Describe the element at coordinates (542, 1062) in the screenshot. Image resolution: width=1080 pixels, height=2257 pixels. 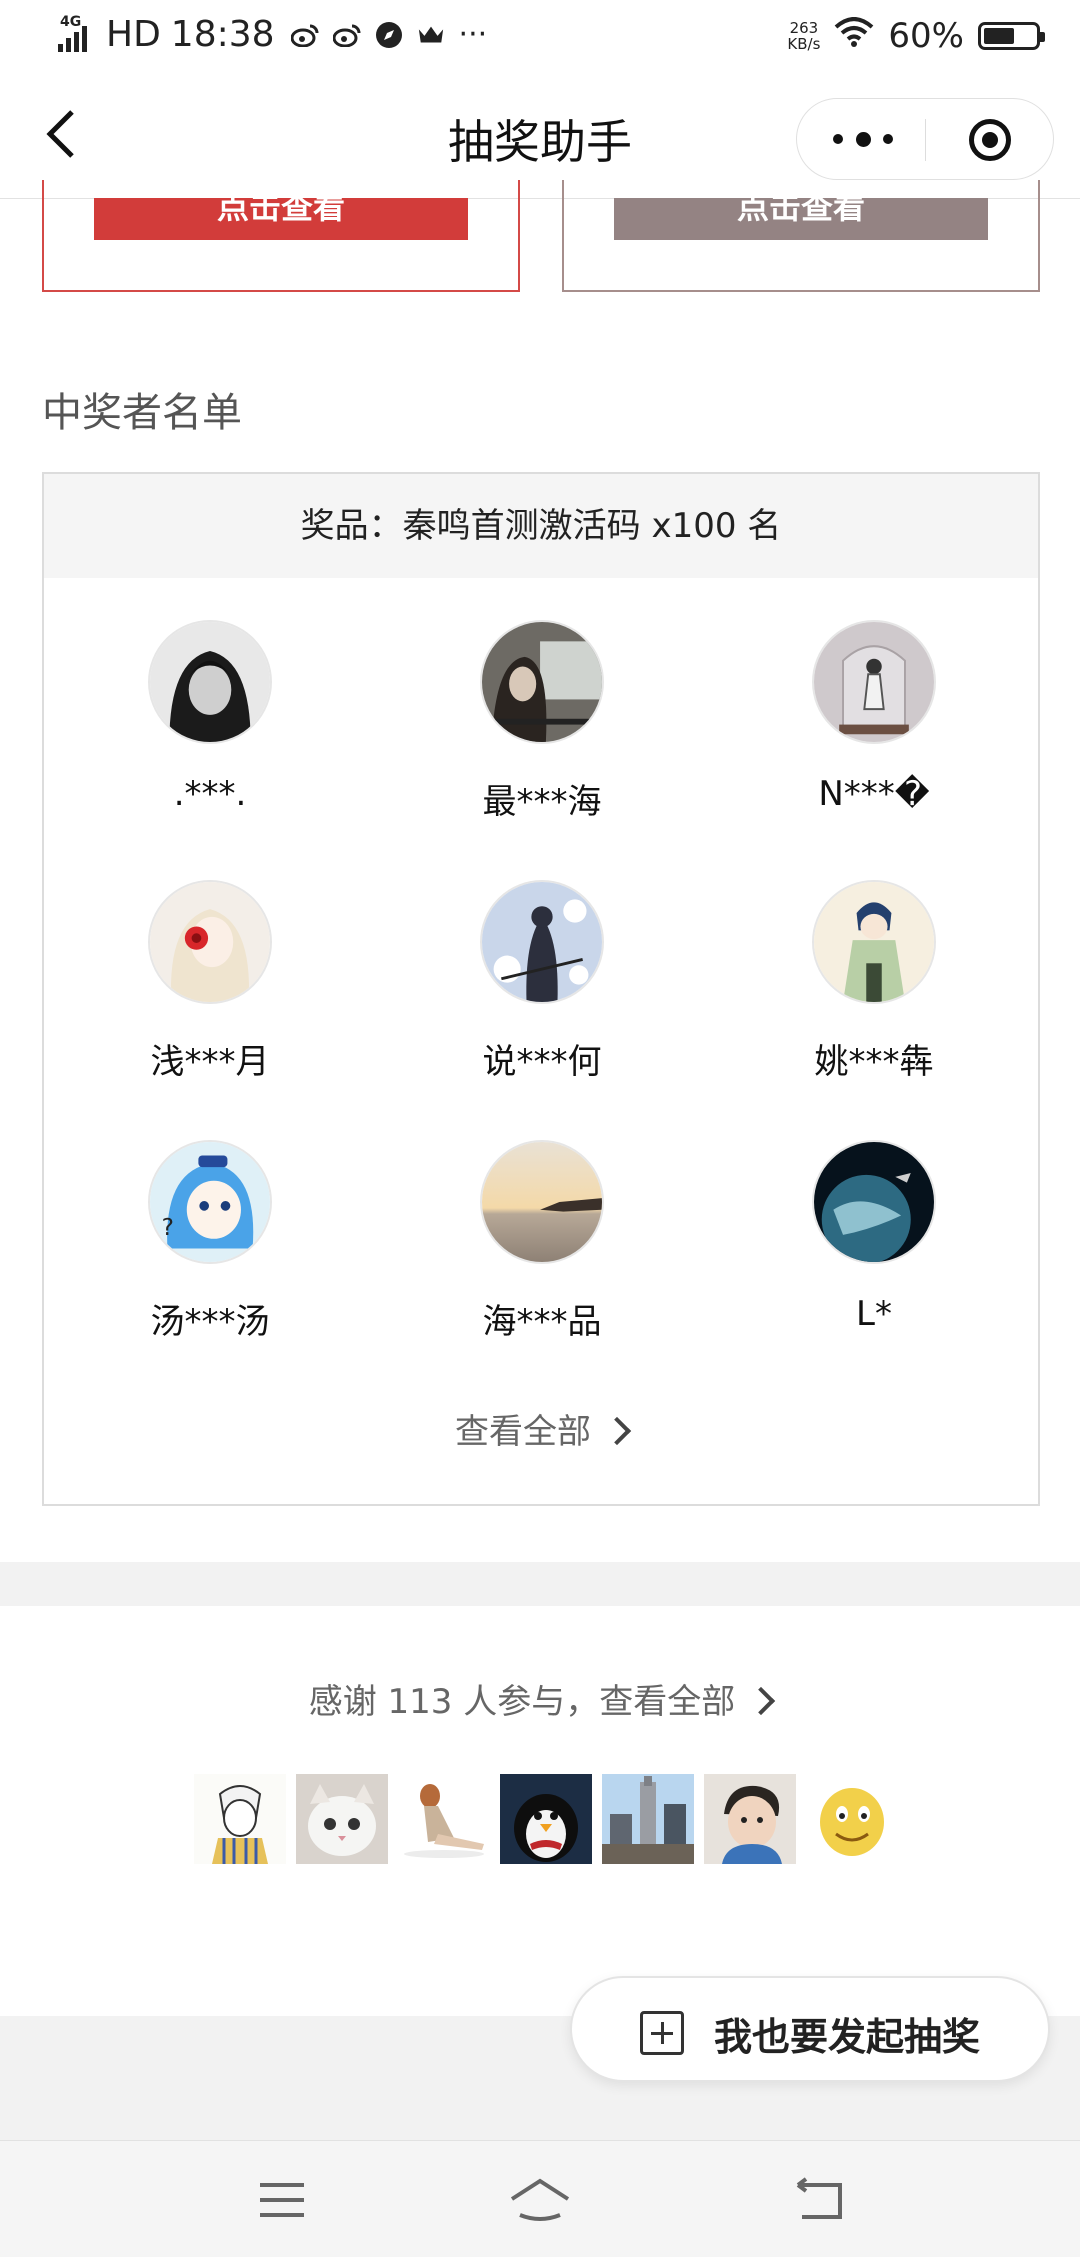
I see `winner-name: 说***何` at that location.